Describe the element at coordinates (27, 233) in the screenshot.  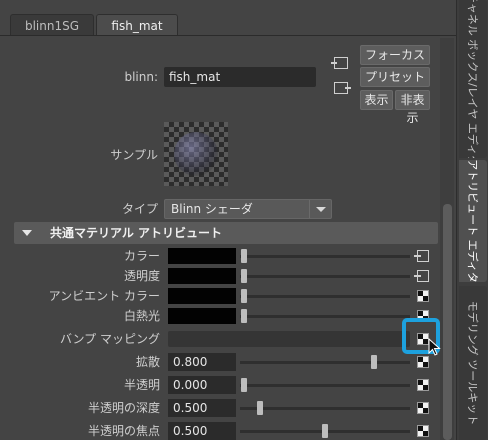
I see `collapse-arrow-icon` at that location.